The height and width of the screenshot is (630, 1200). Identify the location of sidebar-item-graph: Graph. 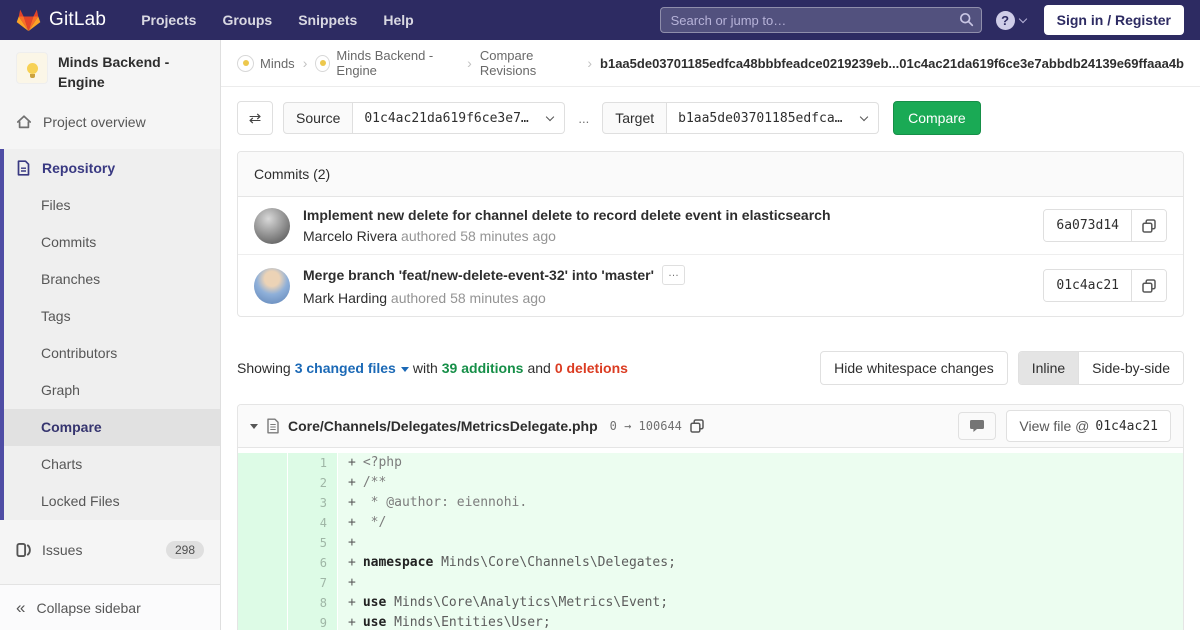
(112, 390).